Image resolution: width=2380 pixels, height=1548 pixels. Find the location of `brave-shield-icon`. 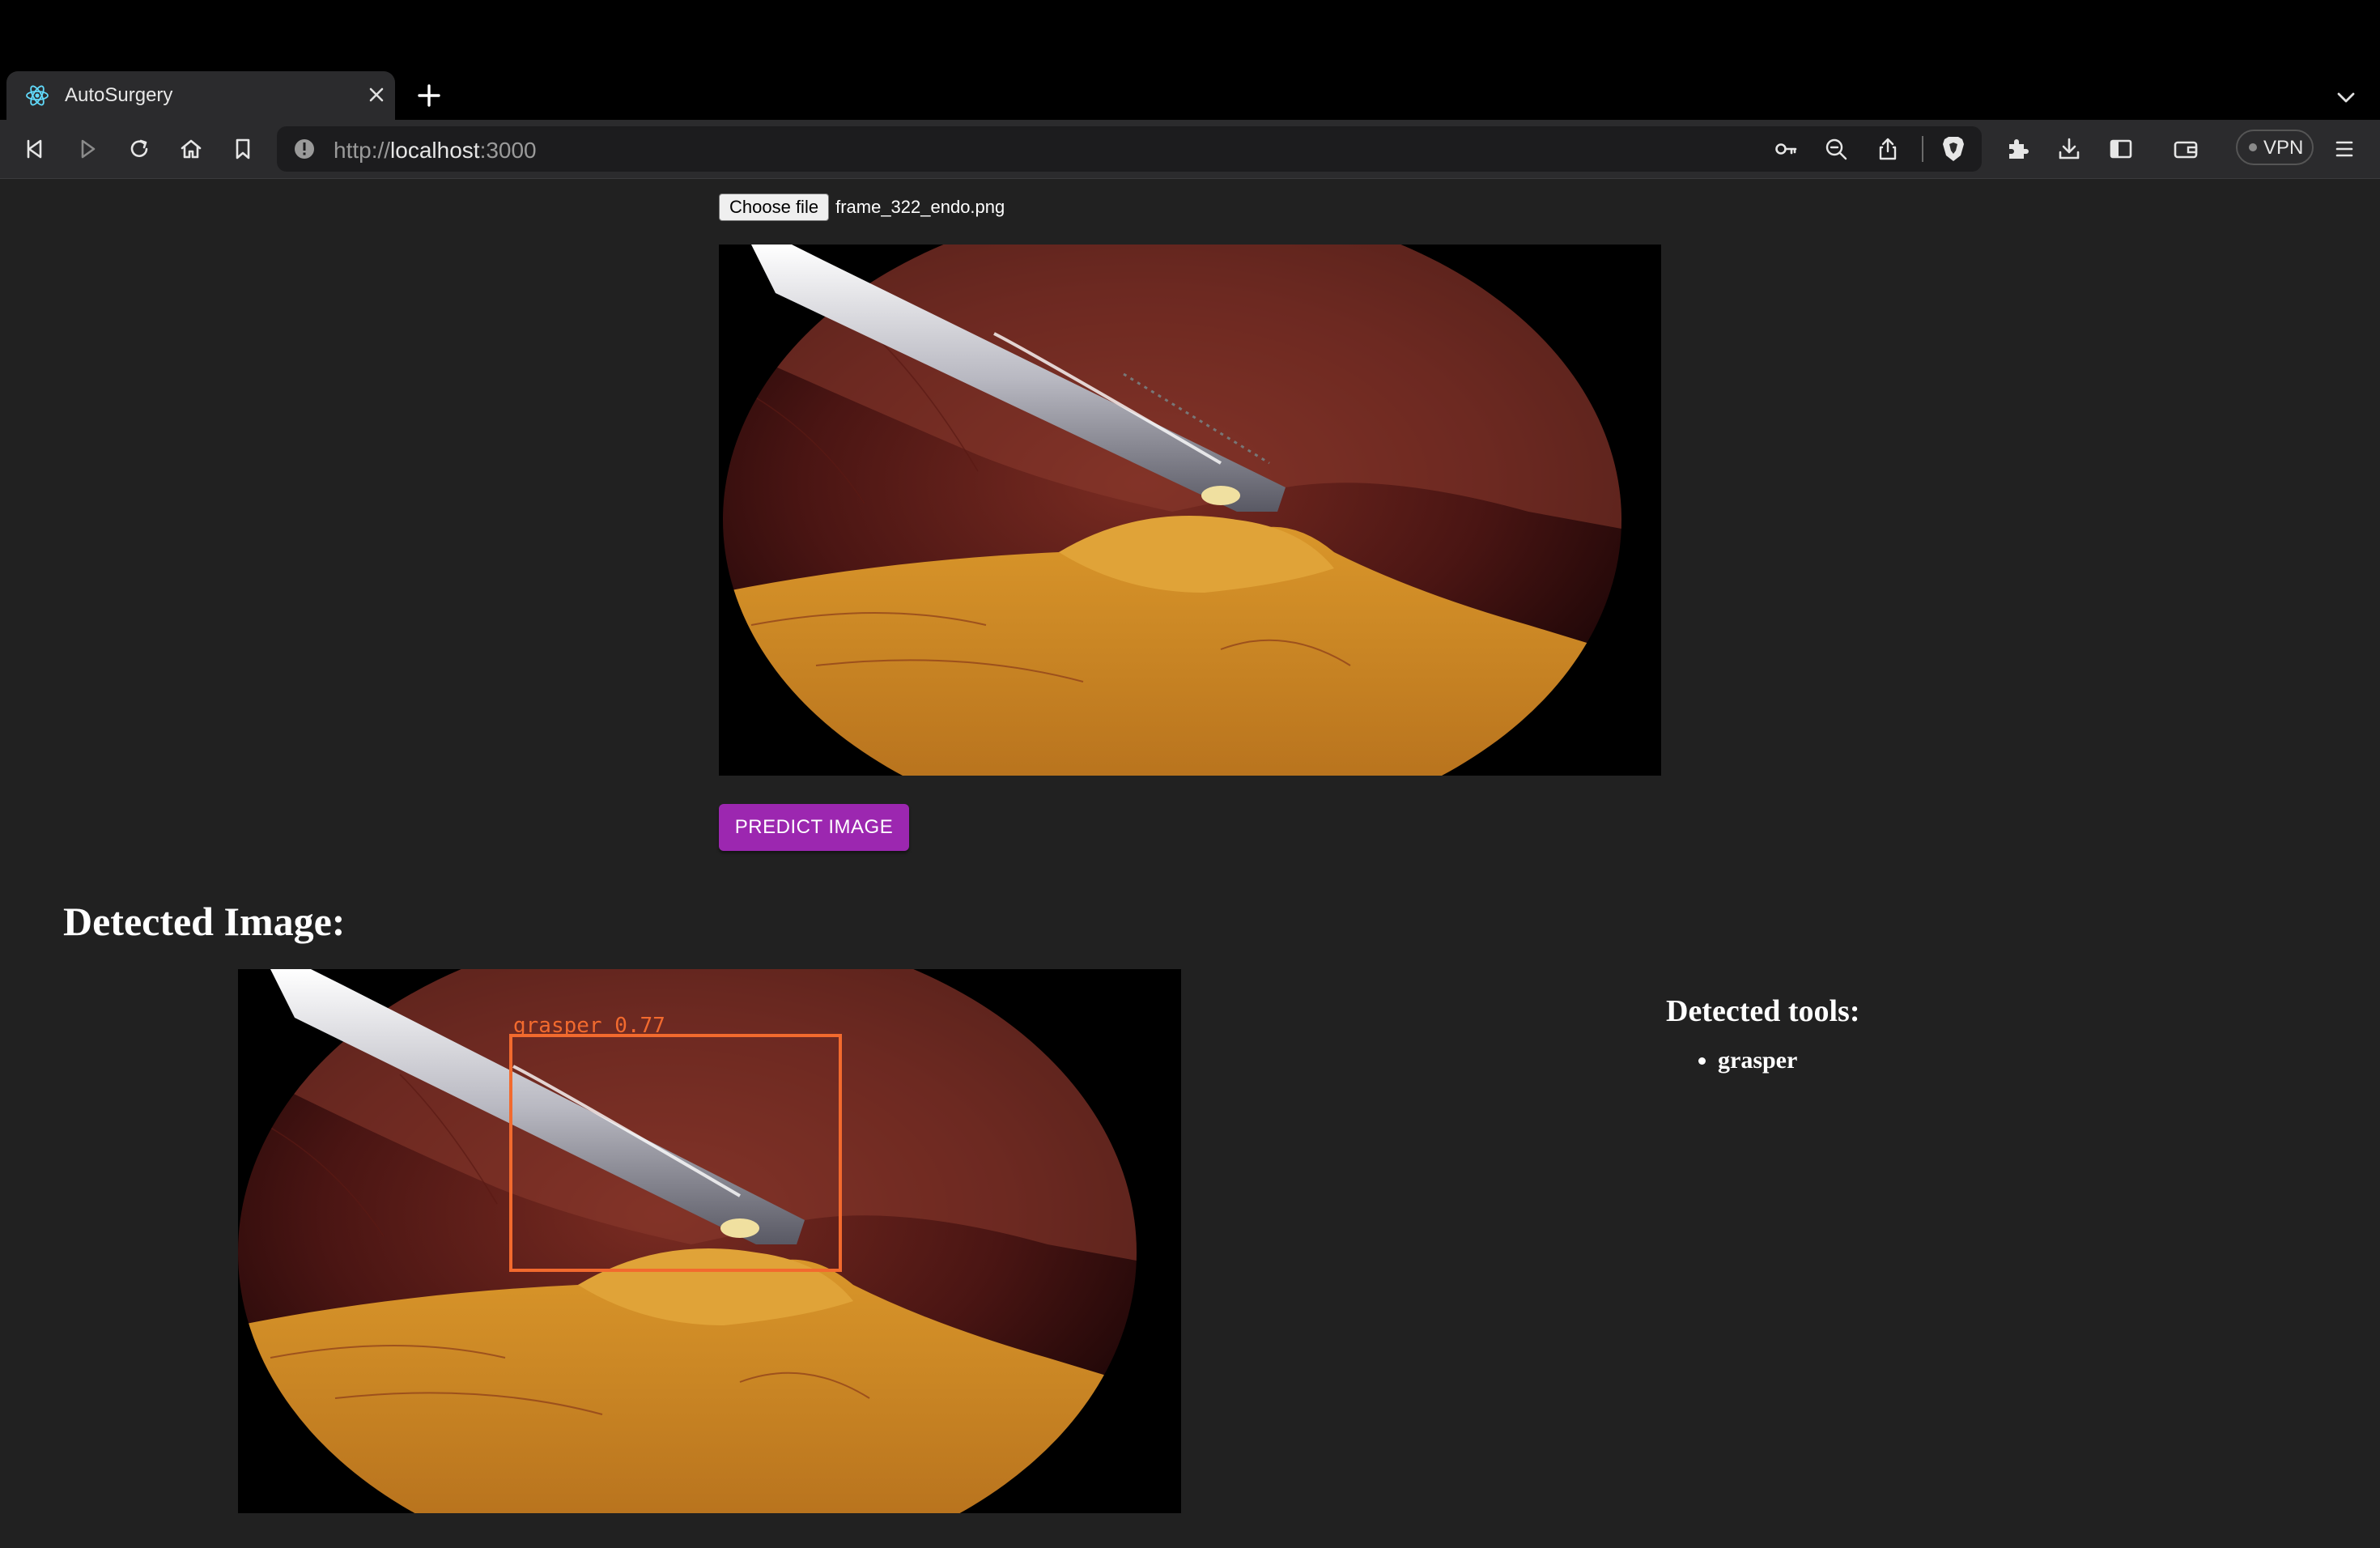

brave-shield-icon is located at coordinates (1954, 149).